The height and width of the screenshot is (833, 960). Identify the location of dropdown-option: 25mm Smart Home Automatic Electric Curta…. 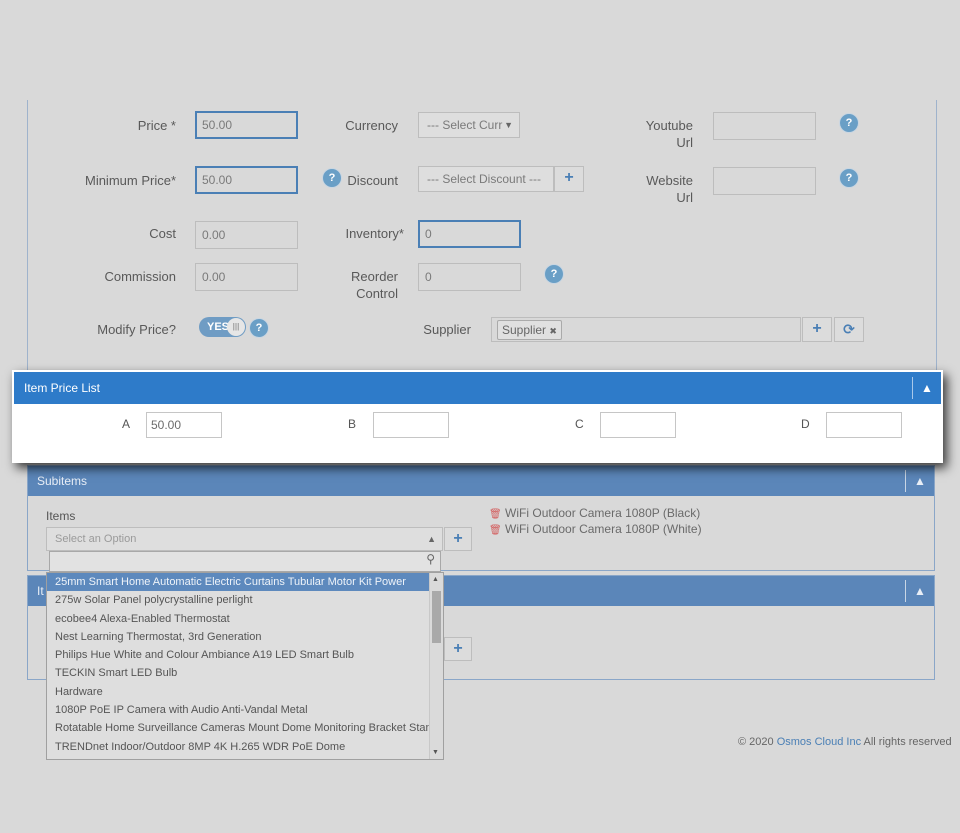
(238, 582).